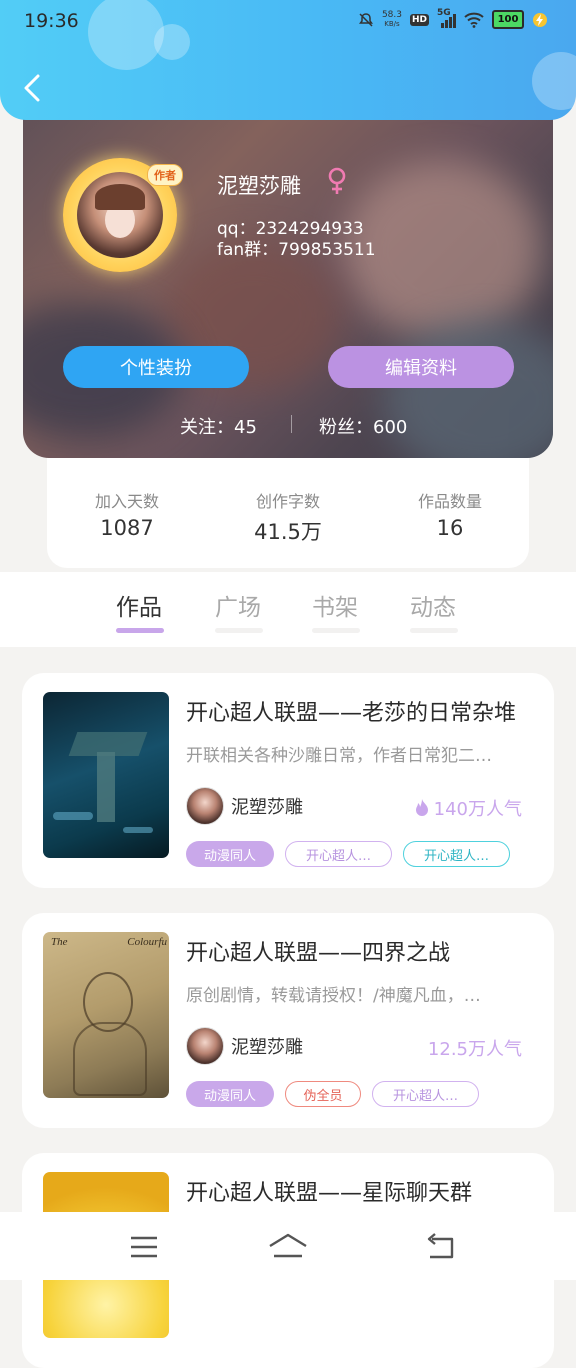 The image size is (576, 1368). Describe the element at coordinates (474, 20) in the screenshot. I see `wifi-icon` at that location.